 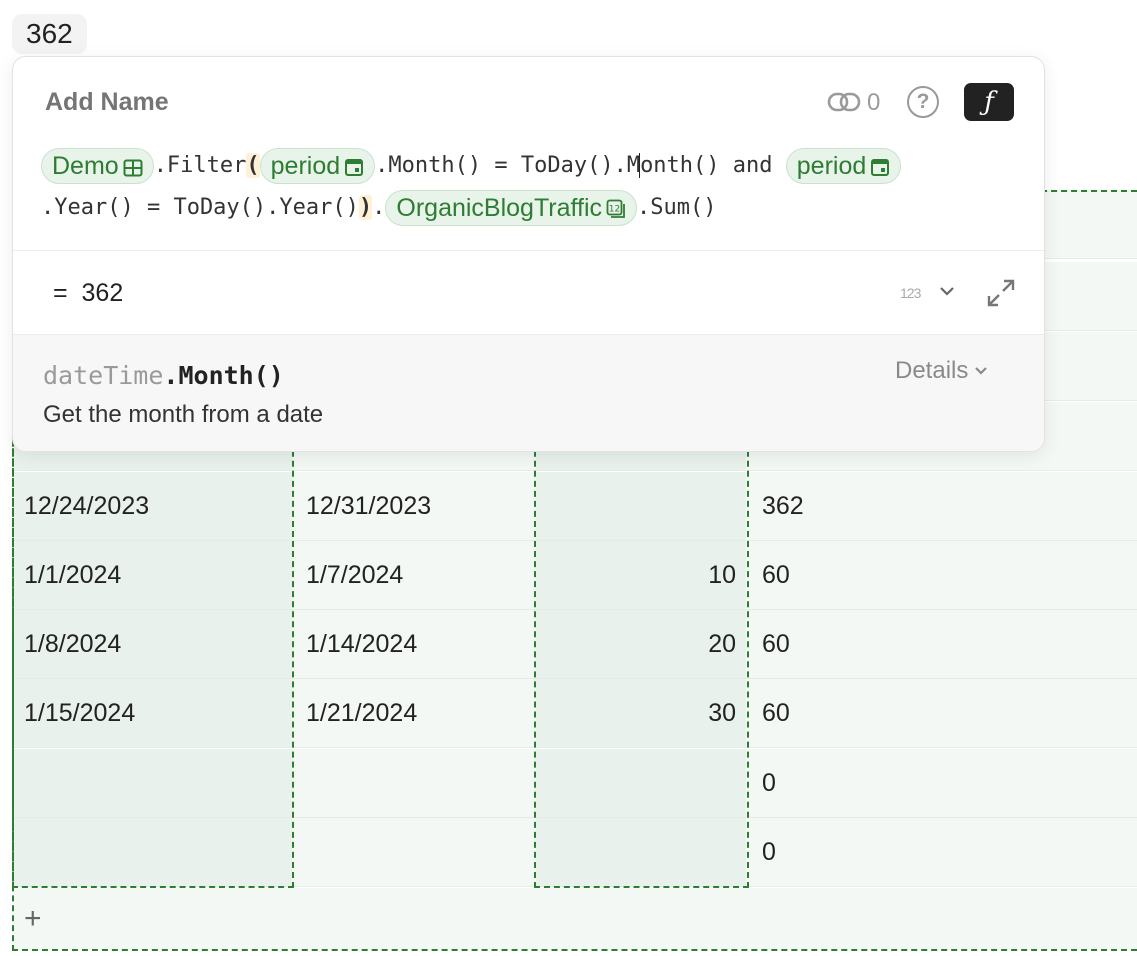 I want to click on formula-toggle-button: ƒ, so click(x=989, y=102).